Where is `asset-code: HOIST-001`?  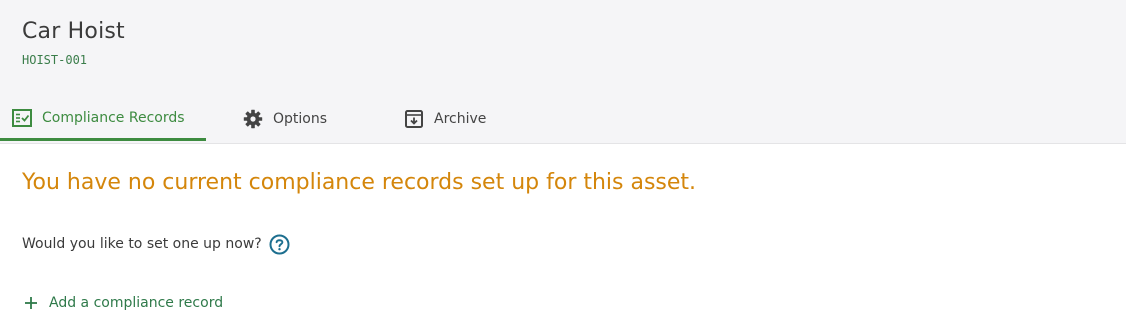
asset-code: HOIST-001 is located at coordinates (55, 60).